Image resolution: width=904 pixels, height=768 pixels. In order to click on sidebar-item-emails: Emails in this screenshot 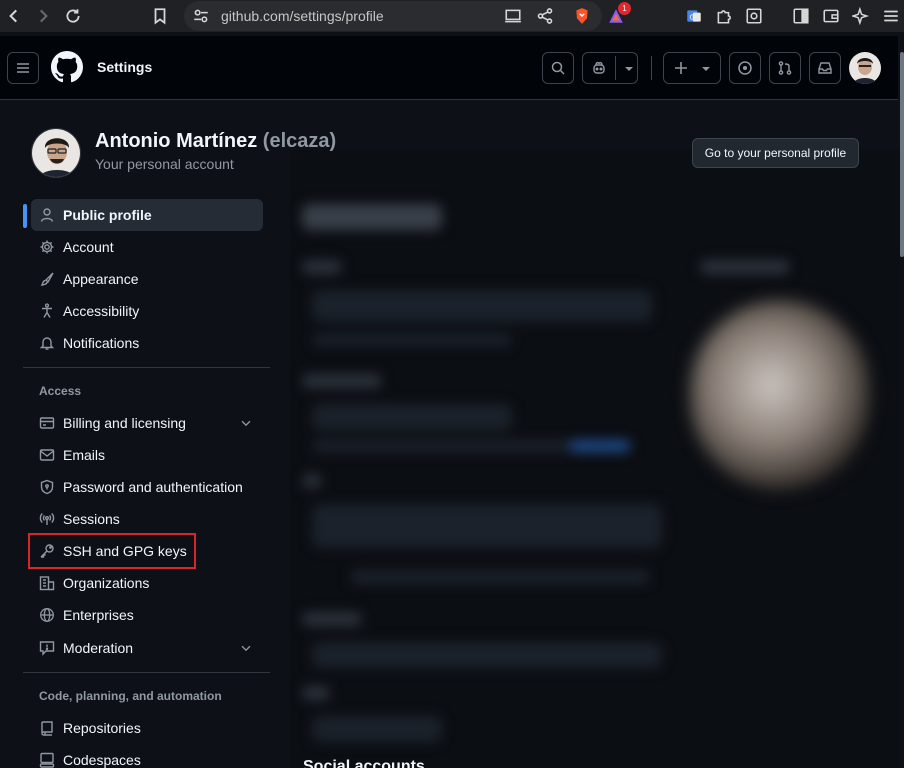, I will do `click(147, 455)`.